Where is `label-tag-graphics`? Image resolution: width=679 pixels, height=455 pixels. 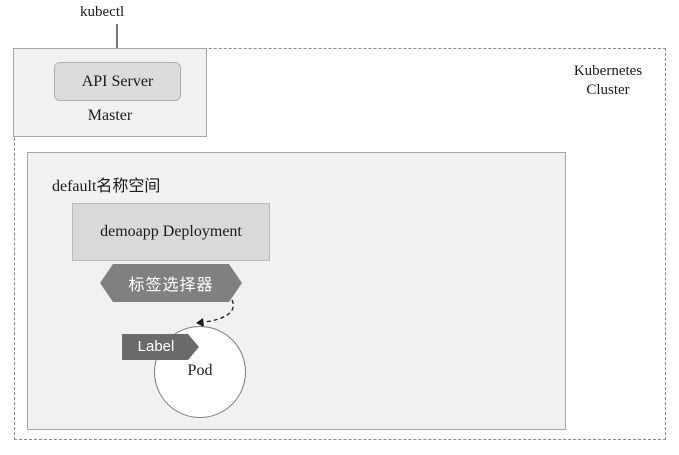
label-tag-graphics is located at coordinates (160, 347).